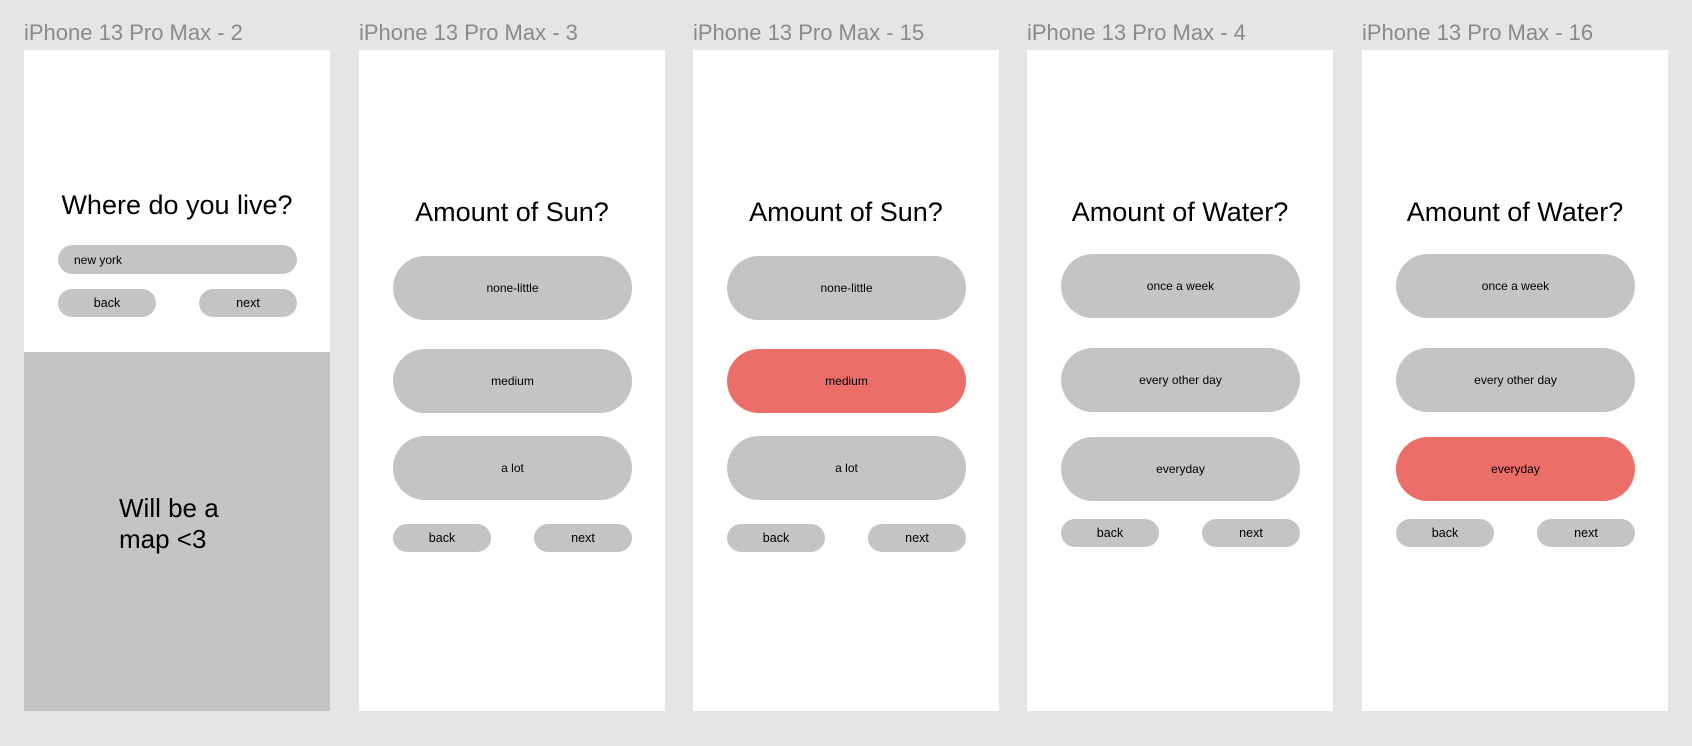 The image size is (1692, 746). I want to click on frame-label-4: iPhone 13 Pro Max - 4, so click(1136, 32).